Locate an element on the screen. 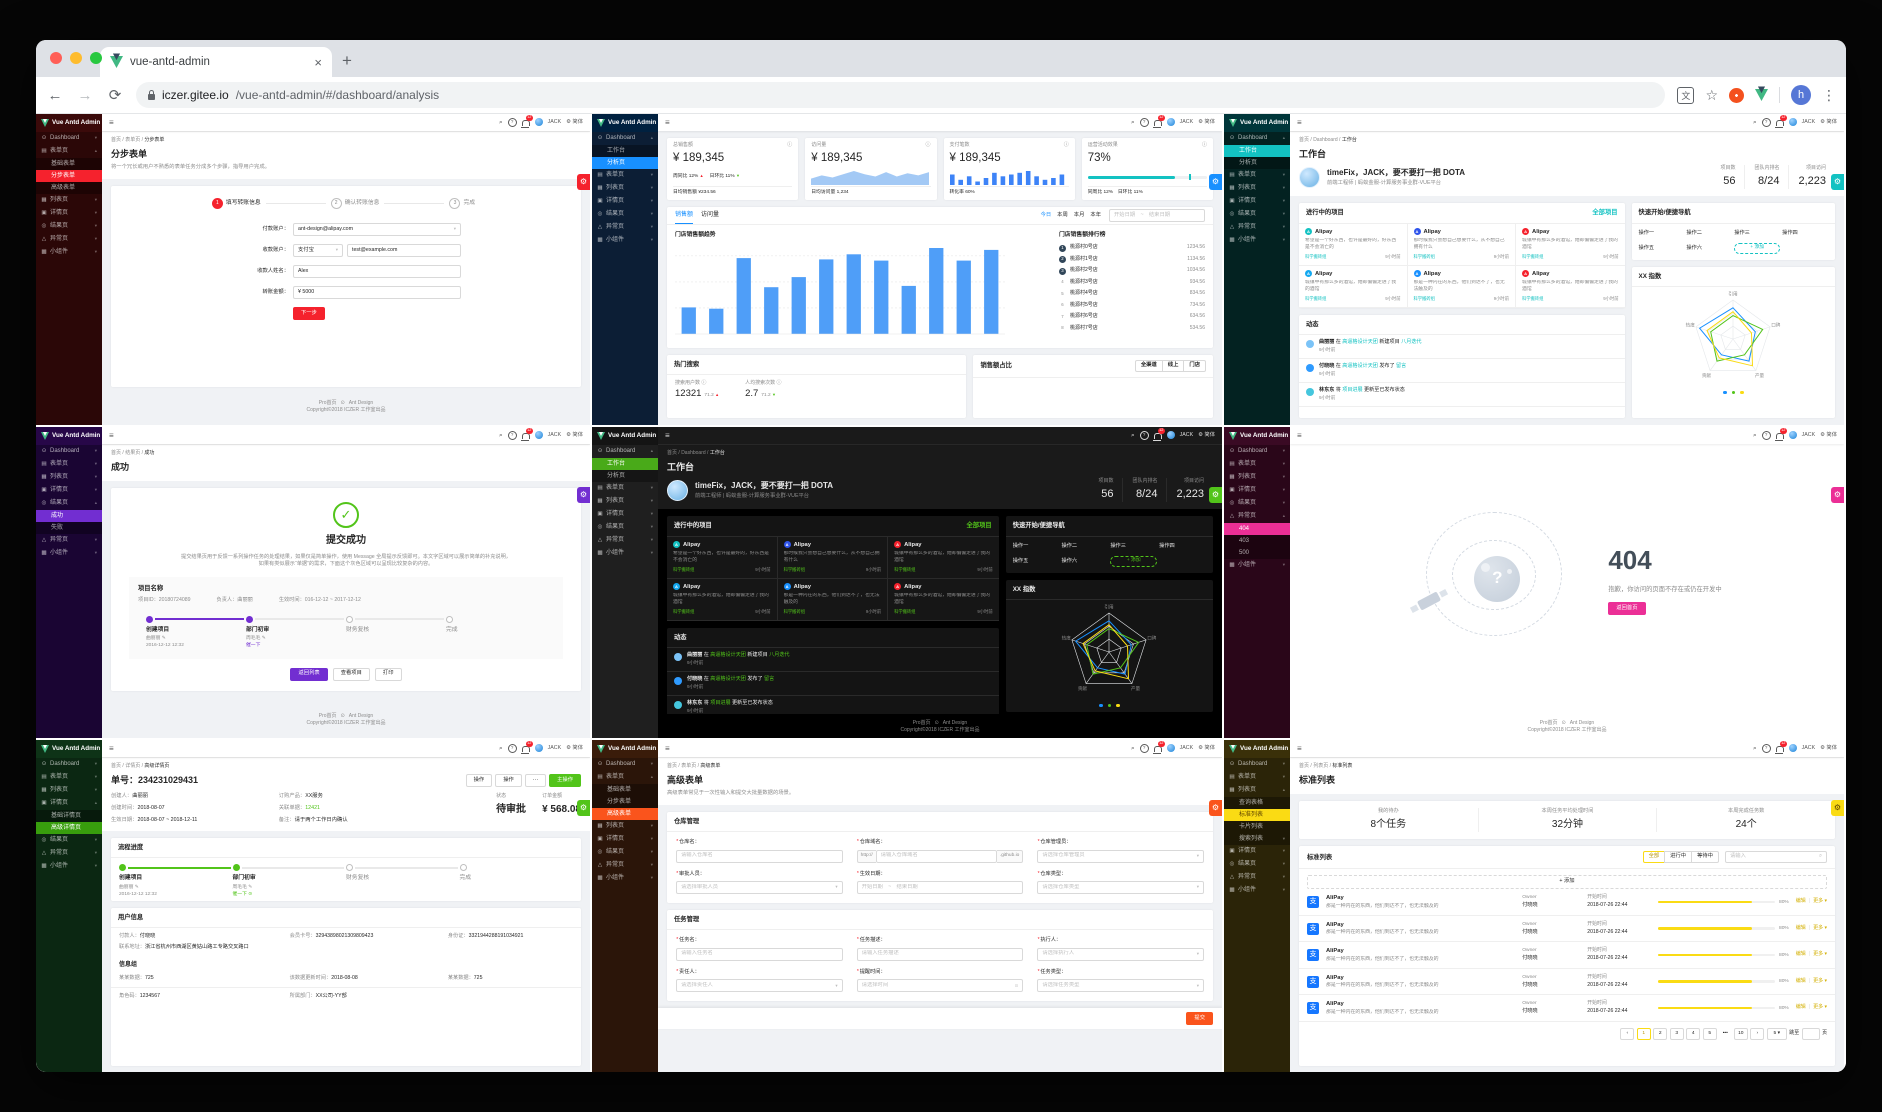  sidebar-item: ◎ 结果页 ▴ is located at coordinates (69, 503).